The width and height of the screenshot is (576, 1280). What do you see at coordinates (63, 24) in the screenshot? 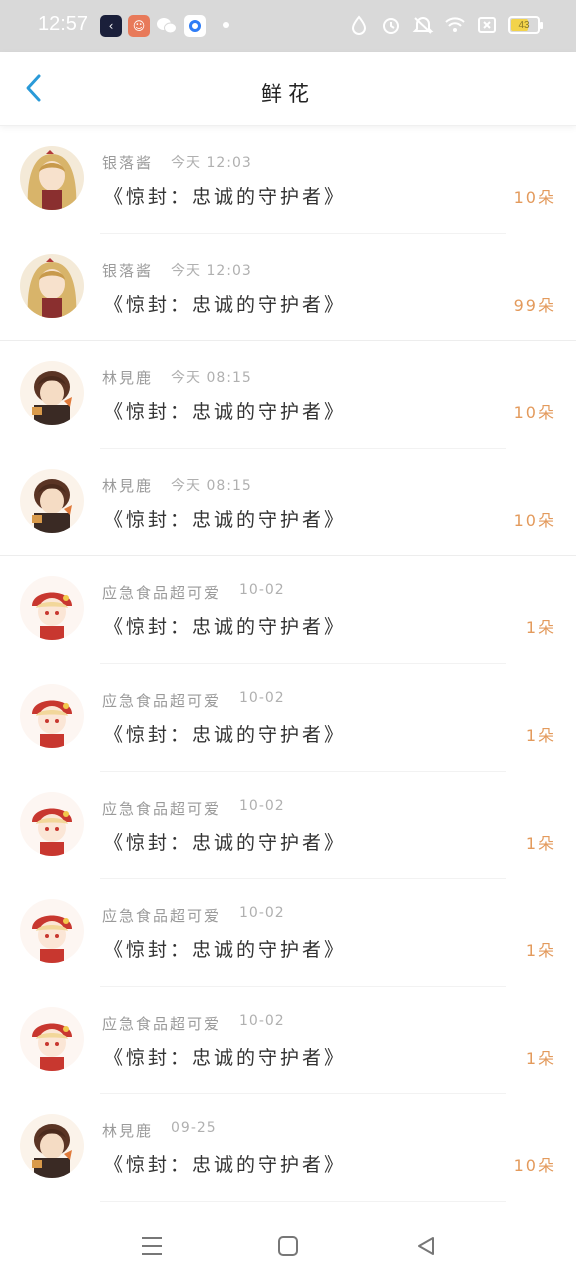
I see `status-time: 12:57` at bounding box center [63, 24].